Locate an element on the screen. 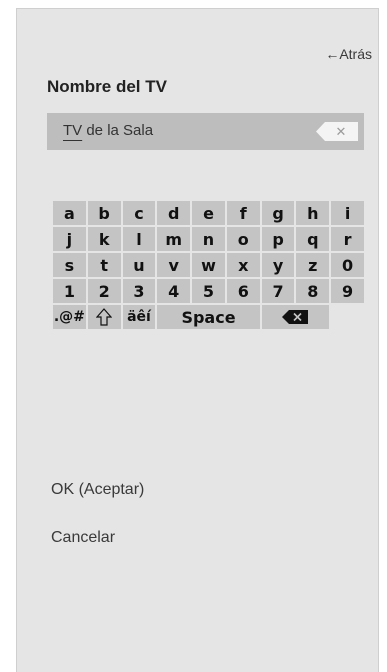  key-0: 0 is located at coordinates (347, 265).